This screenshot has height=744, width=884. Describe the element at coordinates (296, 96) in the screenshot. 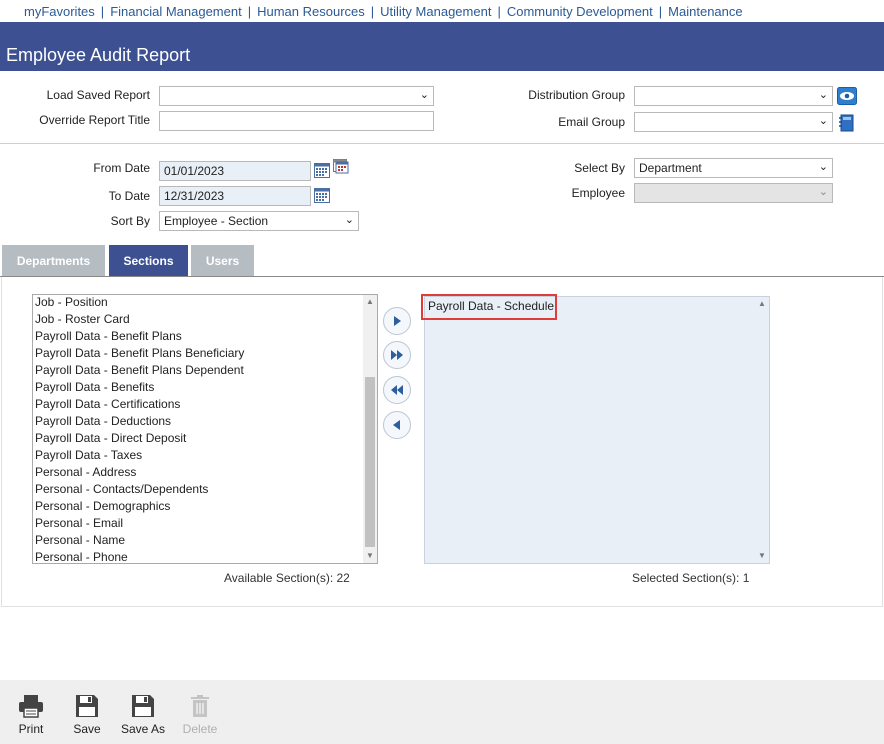

I see `load-saved-report-select: ⌄` at that location.